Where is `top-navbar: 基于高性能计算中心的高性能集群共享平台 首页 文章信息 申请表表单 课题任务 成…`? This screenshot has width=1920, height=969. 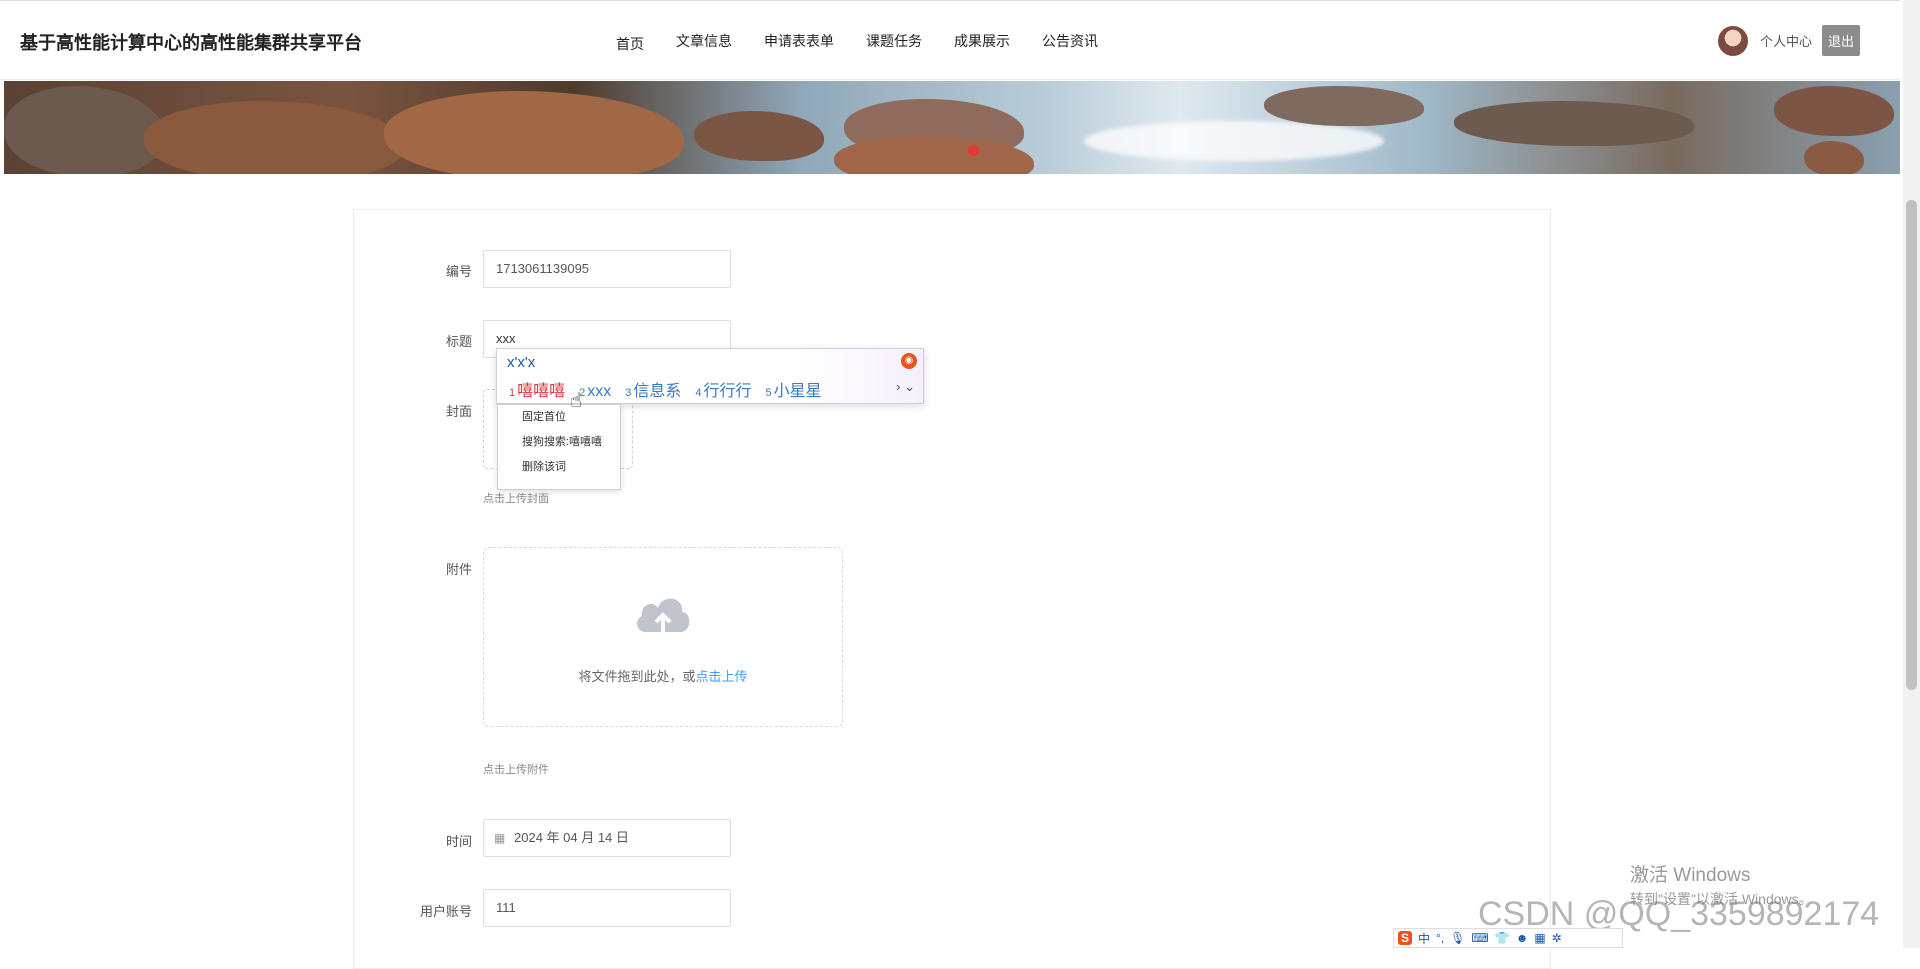 top-navbar: 基于高性能计算中心的高性能集群共享平台 首页 文章信息 申请表表单 课题任务 成… is located at coordinates (950, 40).